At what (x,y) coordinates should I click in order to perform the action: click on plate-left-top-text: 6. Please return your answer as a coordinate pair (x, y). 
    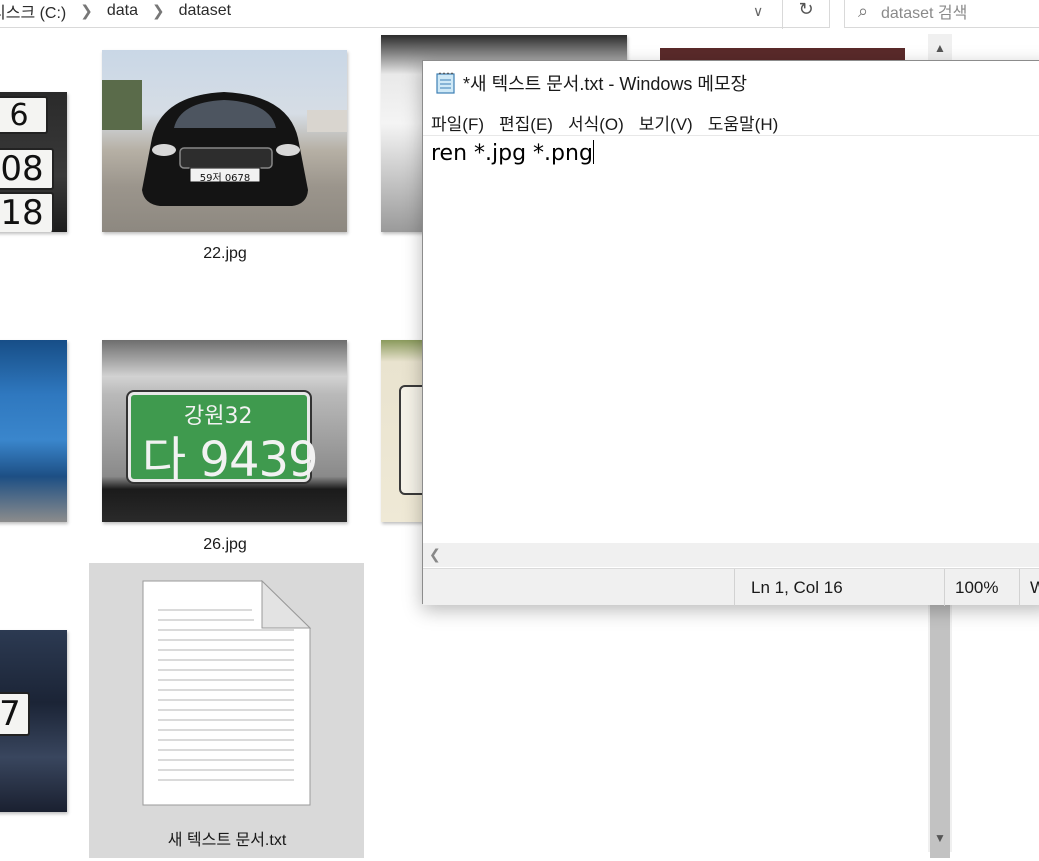
    Looking at the image, I should click on (19, 115).